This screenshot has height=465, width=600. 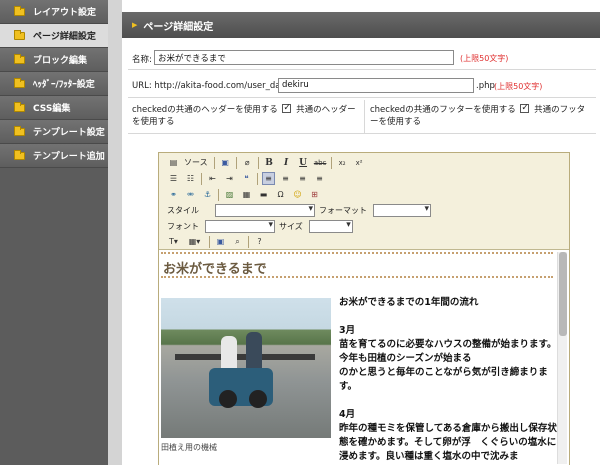 What do you see at coordinates (173, 178) in the screenshot?
I see `numbered-list-icon: ☰` at bounding box center [173, 178].